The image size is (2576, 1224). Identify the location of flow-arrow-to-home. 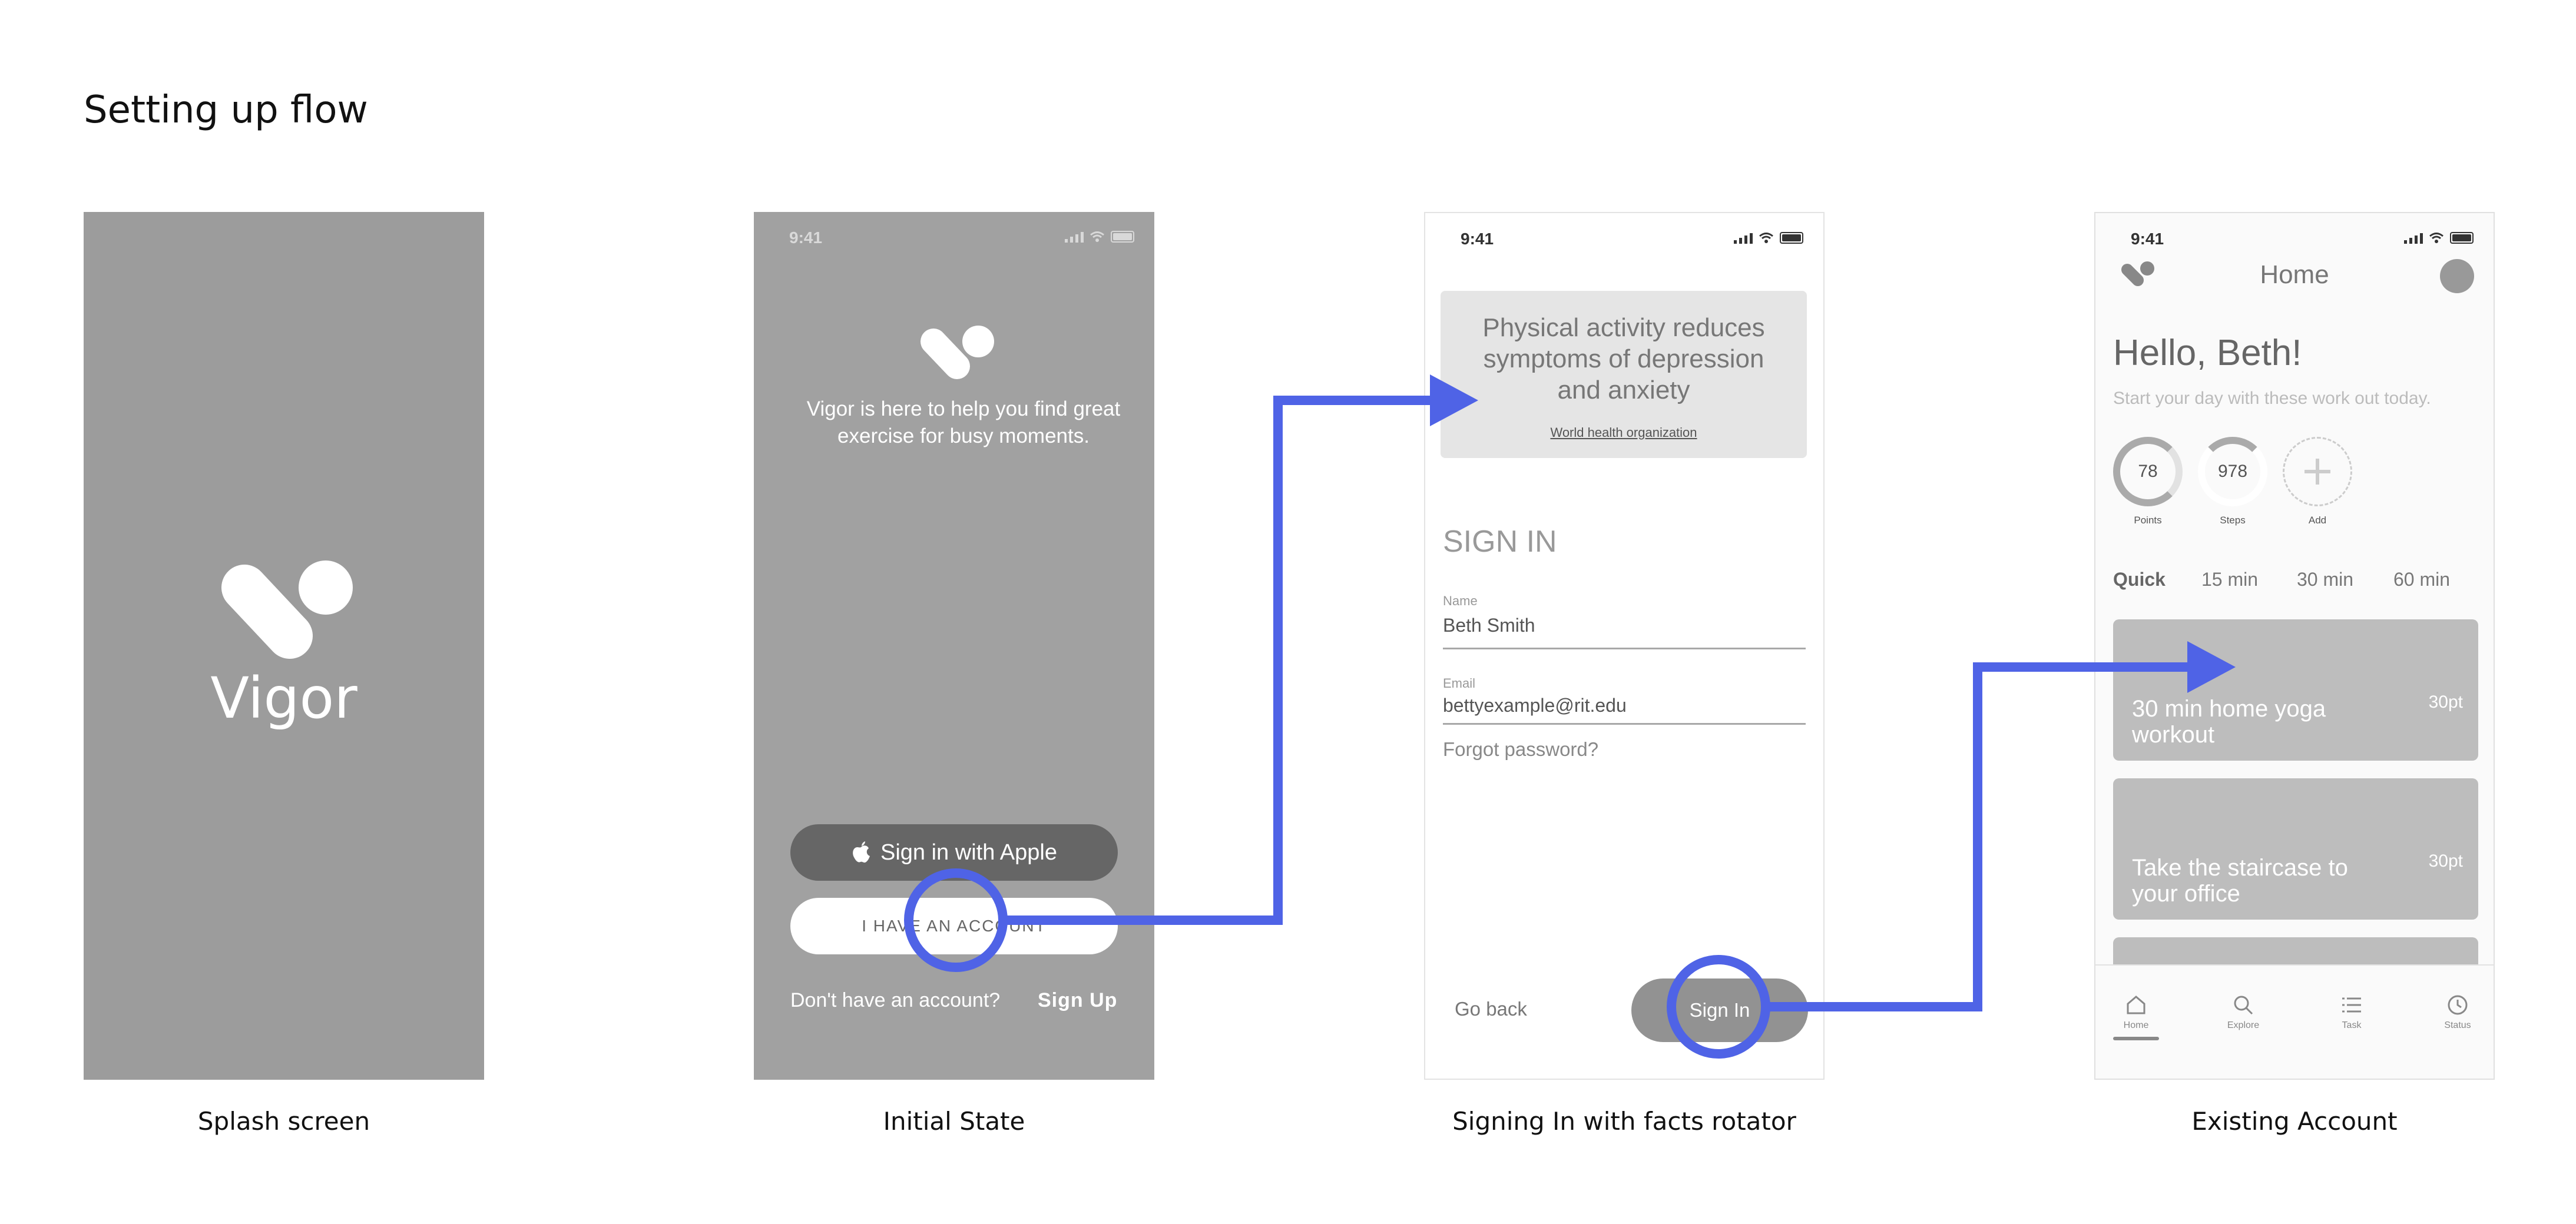
(1978, 836).